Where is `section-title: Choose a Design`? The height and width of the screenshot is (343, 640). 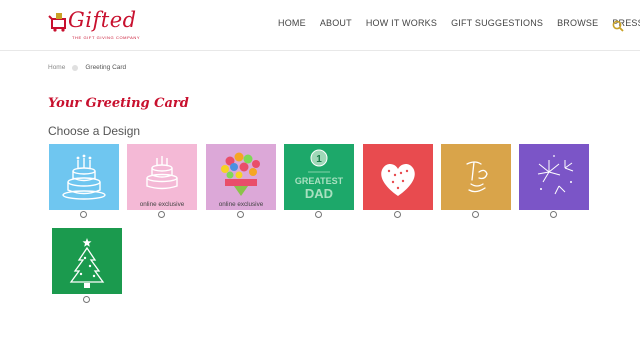
section-title: Choose a Design is located at coordinates (94, 131).